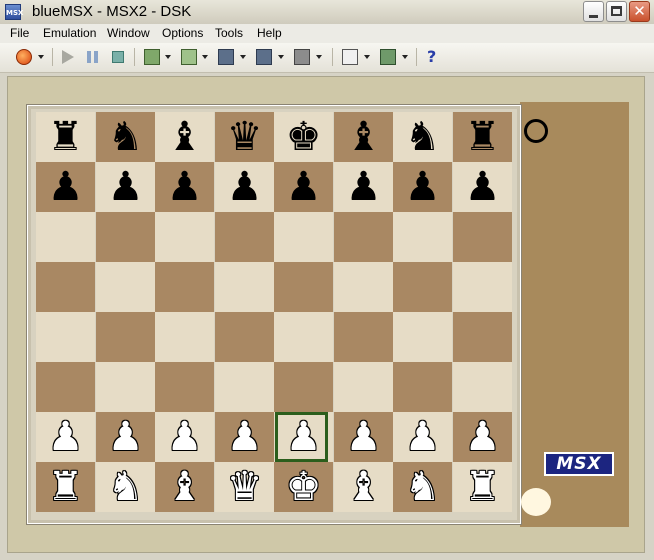 Image resolution: width=654 pixels, height=560 pixels. Describe the element at coordinates (189, 57) in the screenshot. I see `cart2-icon` at that location.